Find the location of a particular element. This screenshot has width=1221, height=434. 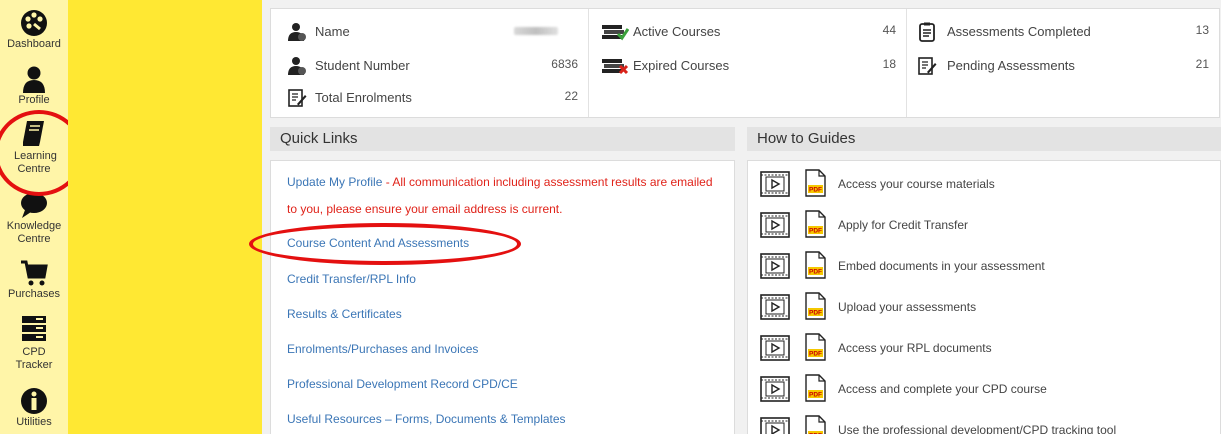

guide-label: Upload your assessments is located at coordinates (907, 307).